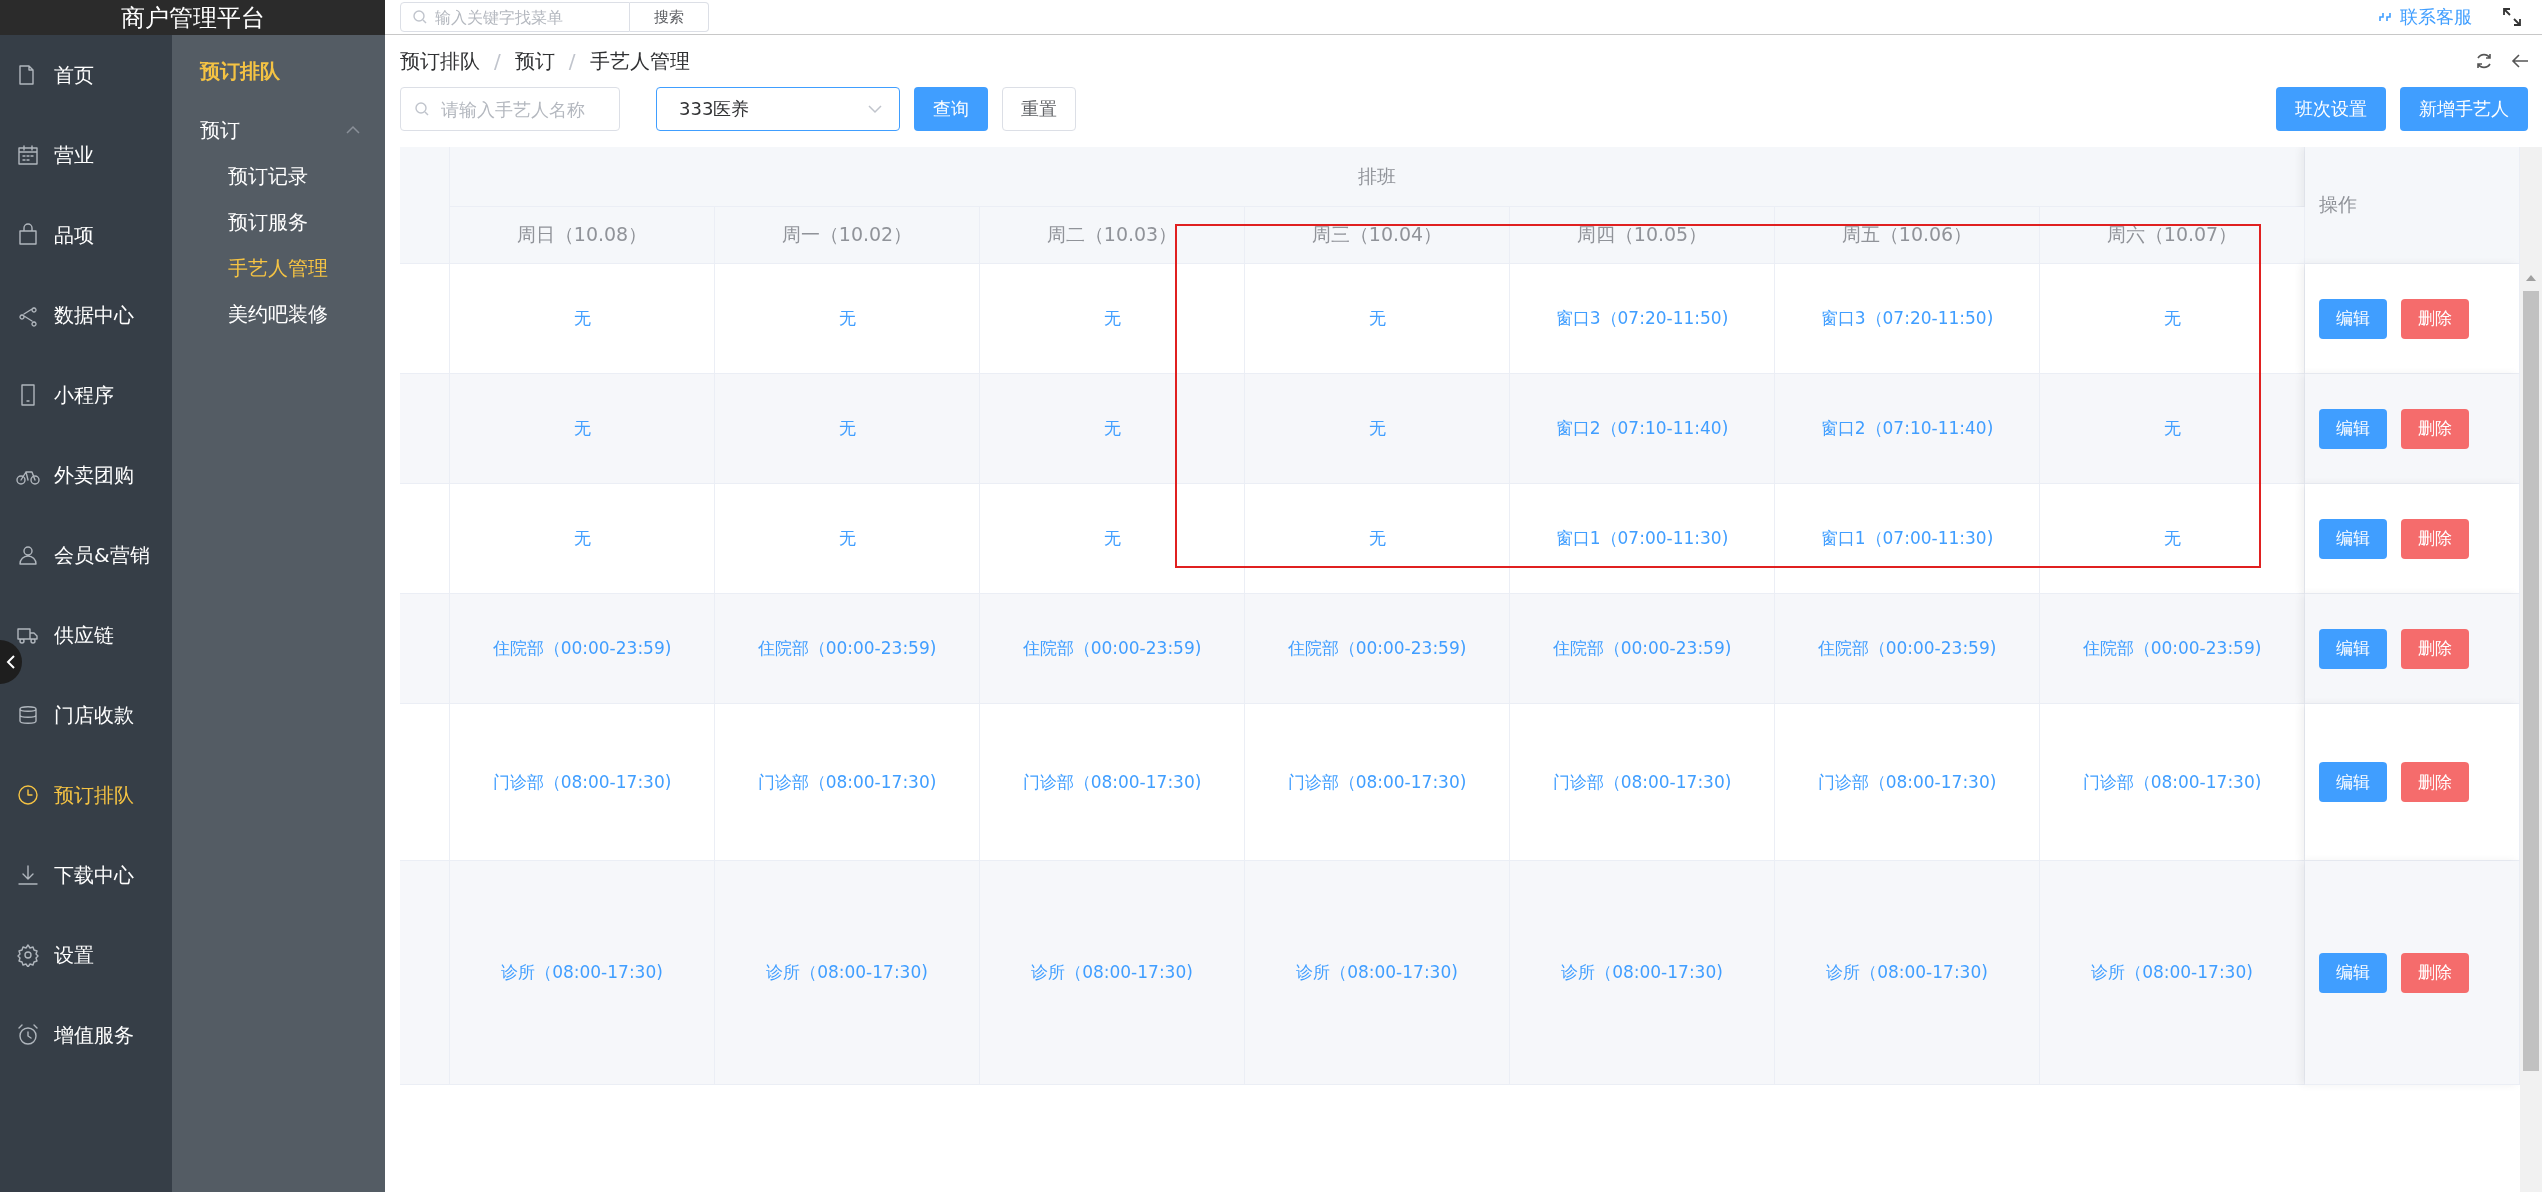 This screenshot has height=1192, width=2542. What do you see at coordinates (28, 795) in the screenshot?
I see `clock-icon` at bounding box center [28, 795].